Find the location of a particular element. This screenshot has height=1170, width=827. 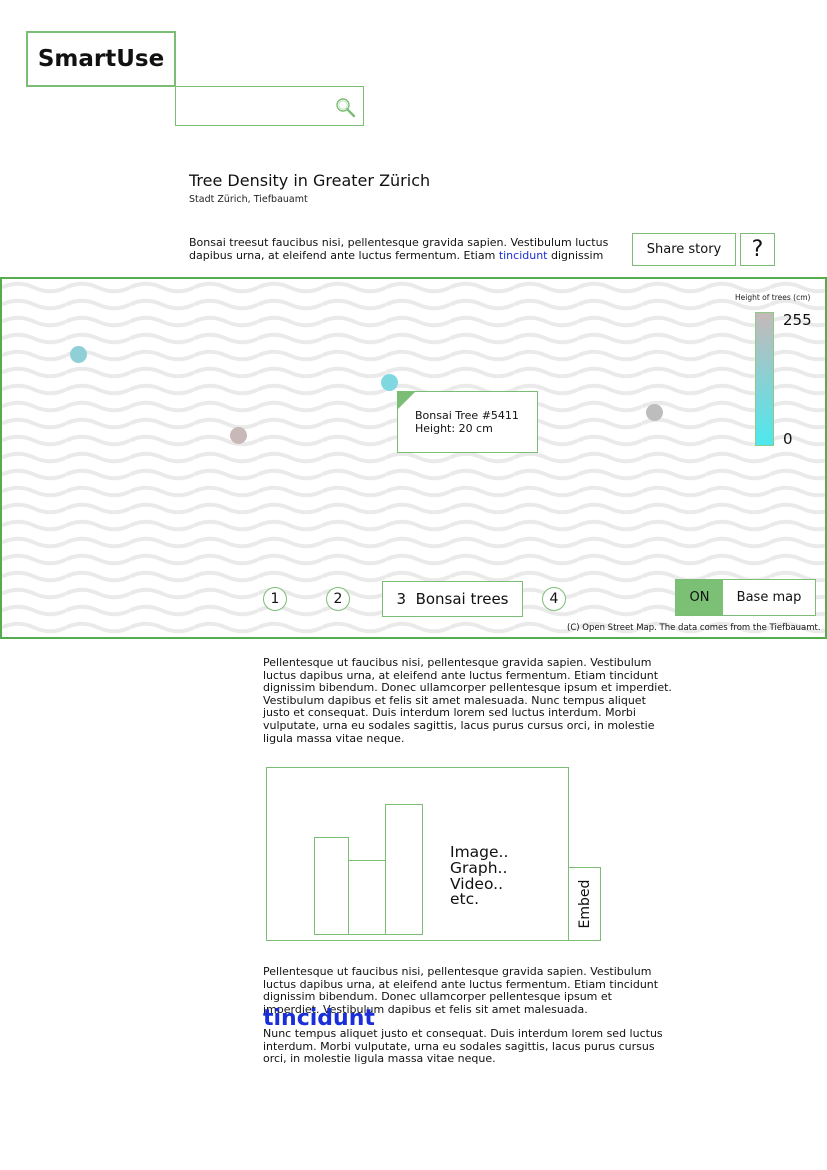

intro-link: tincidunt is located at coordinates (523, 255).